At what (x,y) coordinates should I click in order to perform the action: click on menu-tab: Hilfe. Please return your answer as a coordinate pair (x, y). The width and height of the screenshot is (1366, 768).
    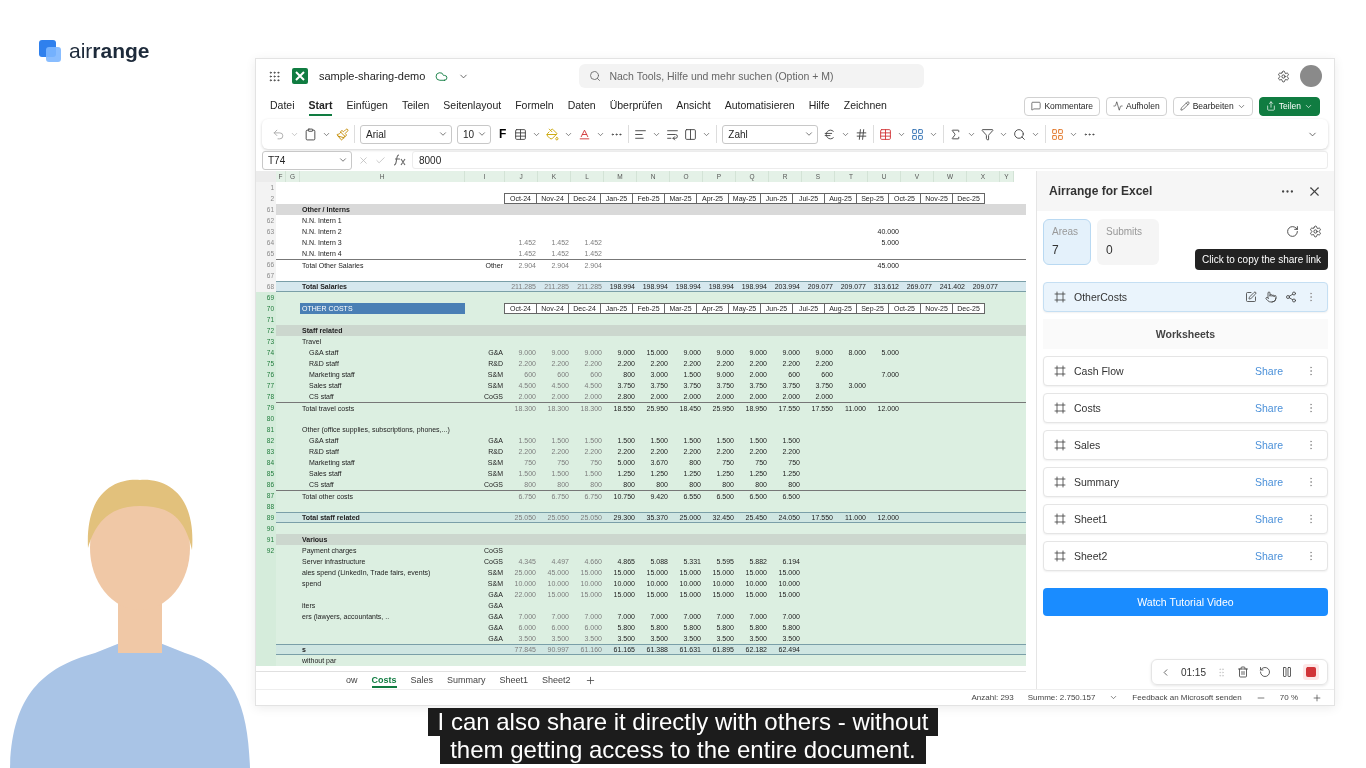
    Looking at the image, I should click on (819, 106).